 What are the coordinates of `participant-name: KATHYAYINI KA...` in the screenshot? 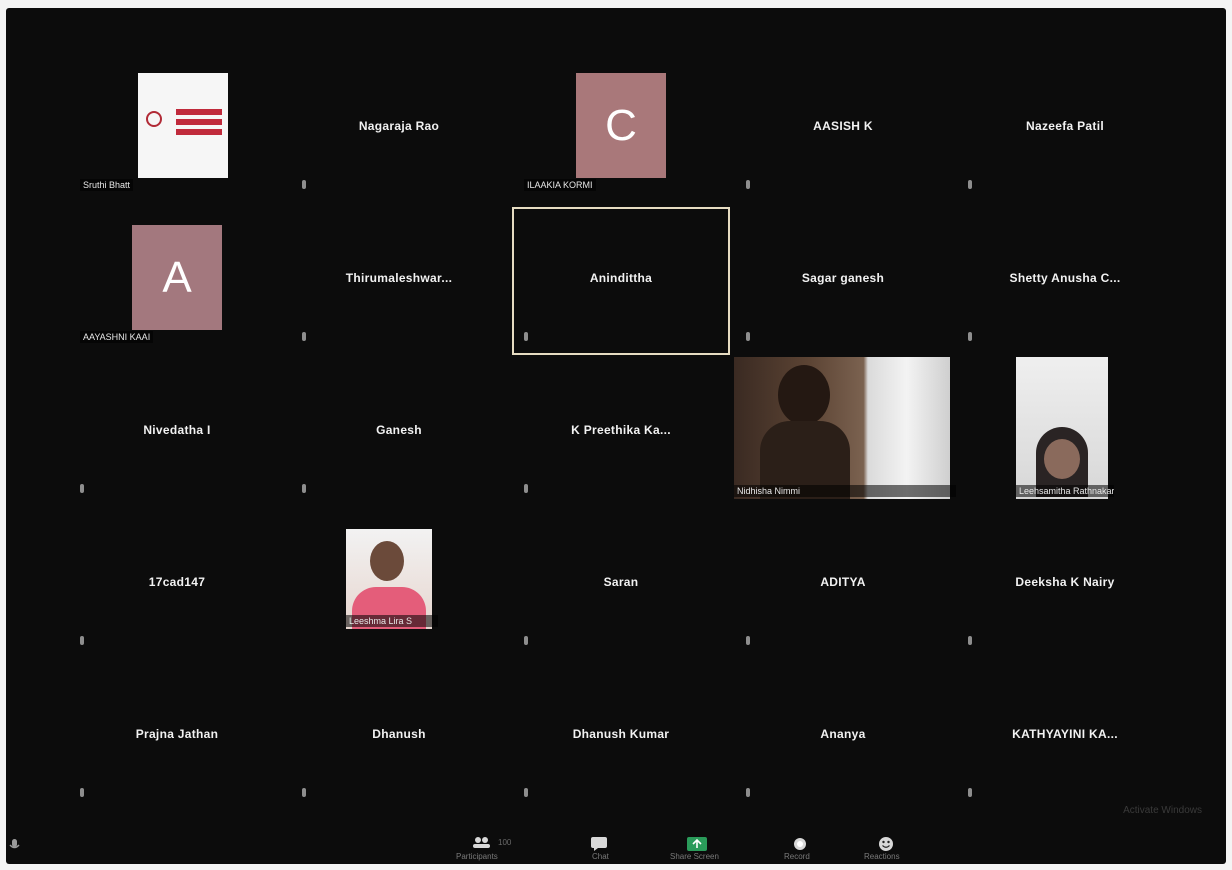 It's located at (1065, 734).